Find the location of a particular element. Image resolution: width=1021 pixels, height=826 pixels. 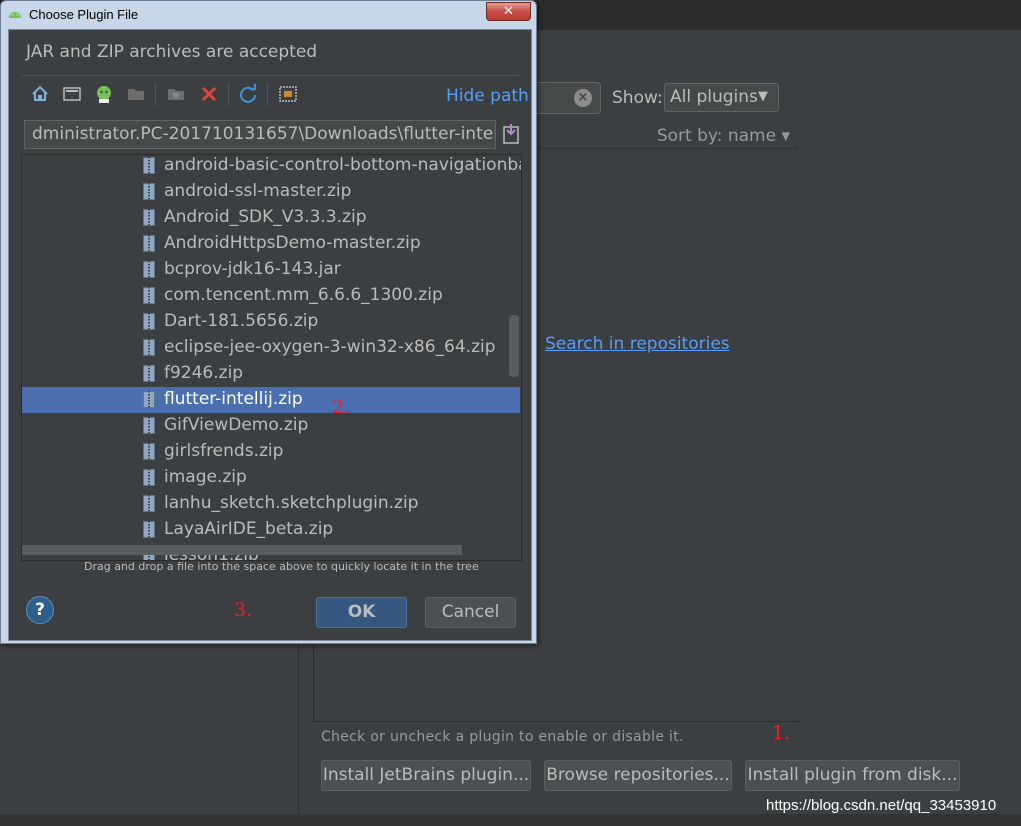

close-button: ✕ is located at coordinates (508, 11).